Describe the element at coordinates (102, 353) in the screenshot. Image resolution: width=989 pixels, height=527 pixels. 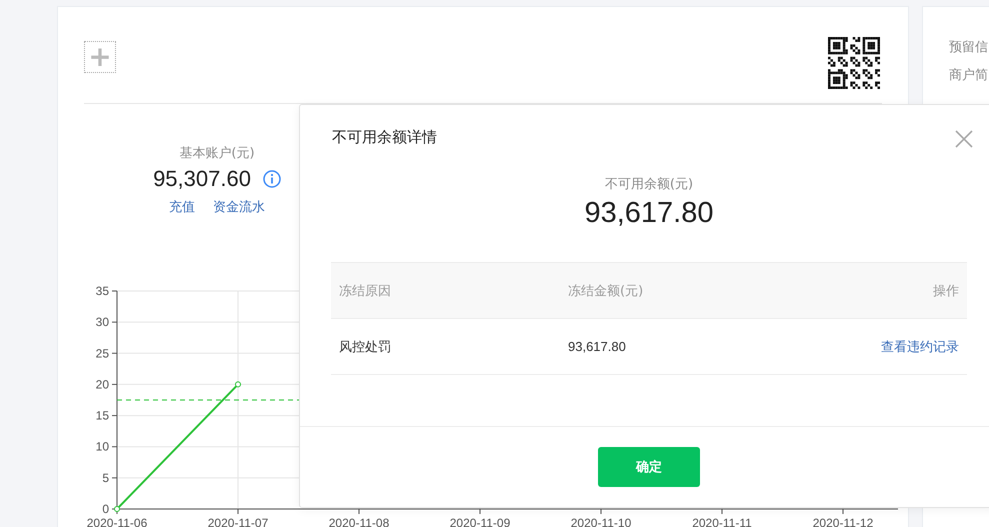
I see `axis-label: 25` at that location.